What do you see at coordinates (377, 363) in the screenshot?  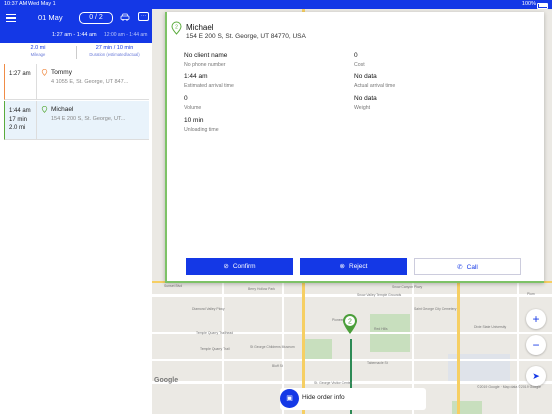 I see `map-label: Tabernacle St` at bounding box center [377, 363].